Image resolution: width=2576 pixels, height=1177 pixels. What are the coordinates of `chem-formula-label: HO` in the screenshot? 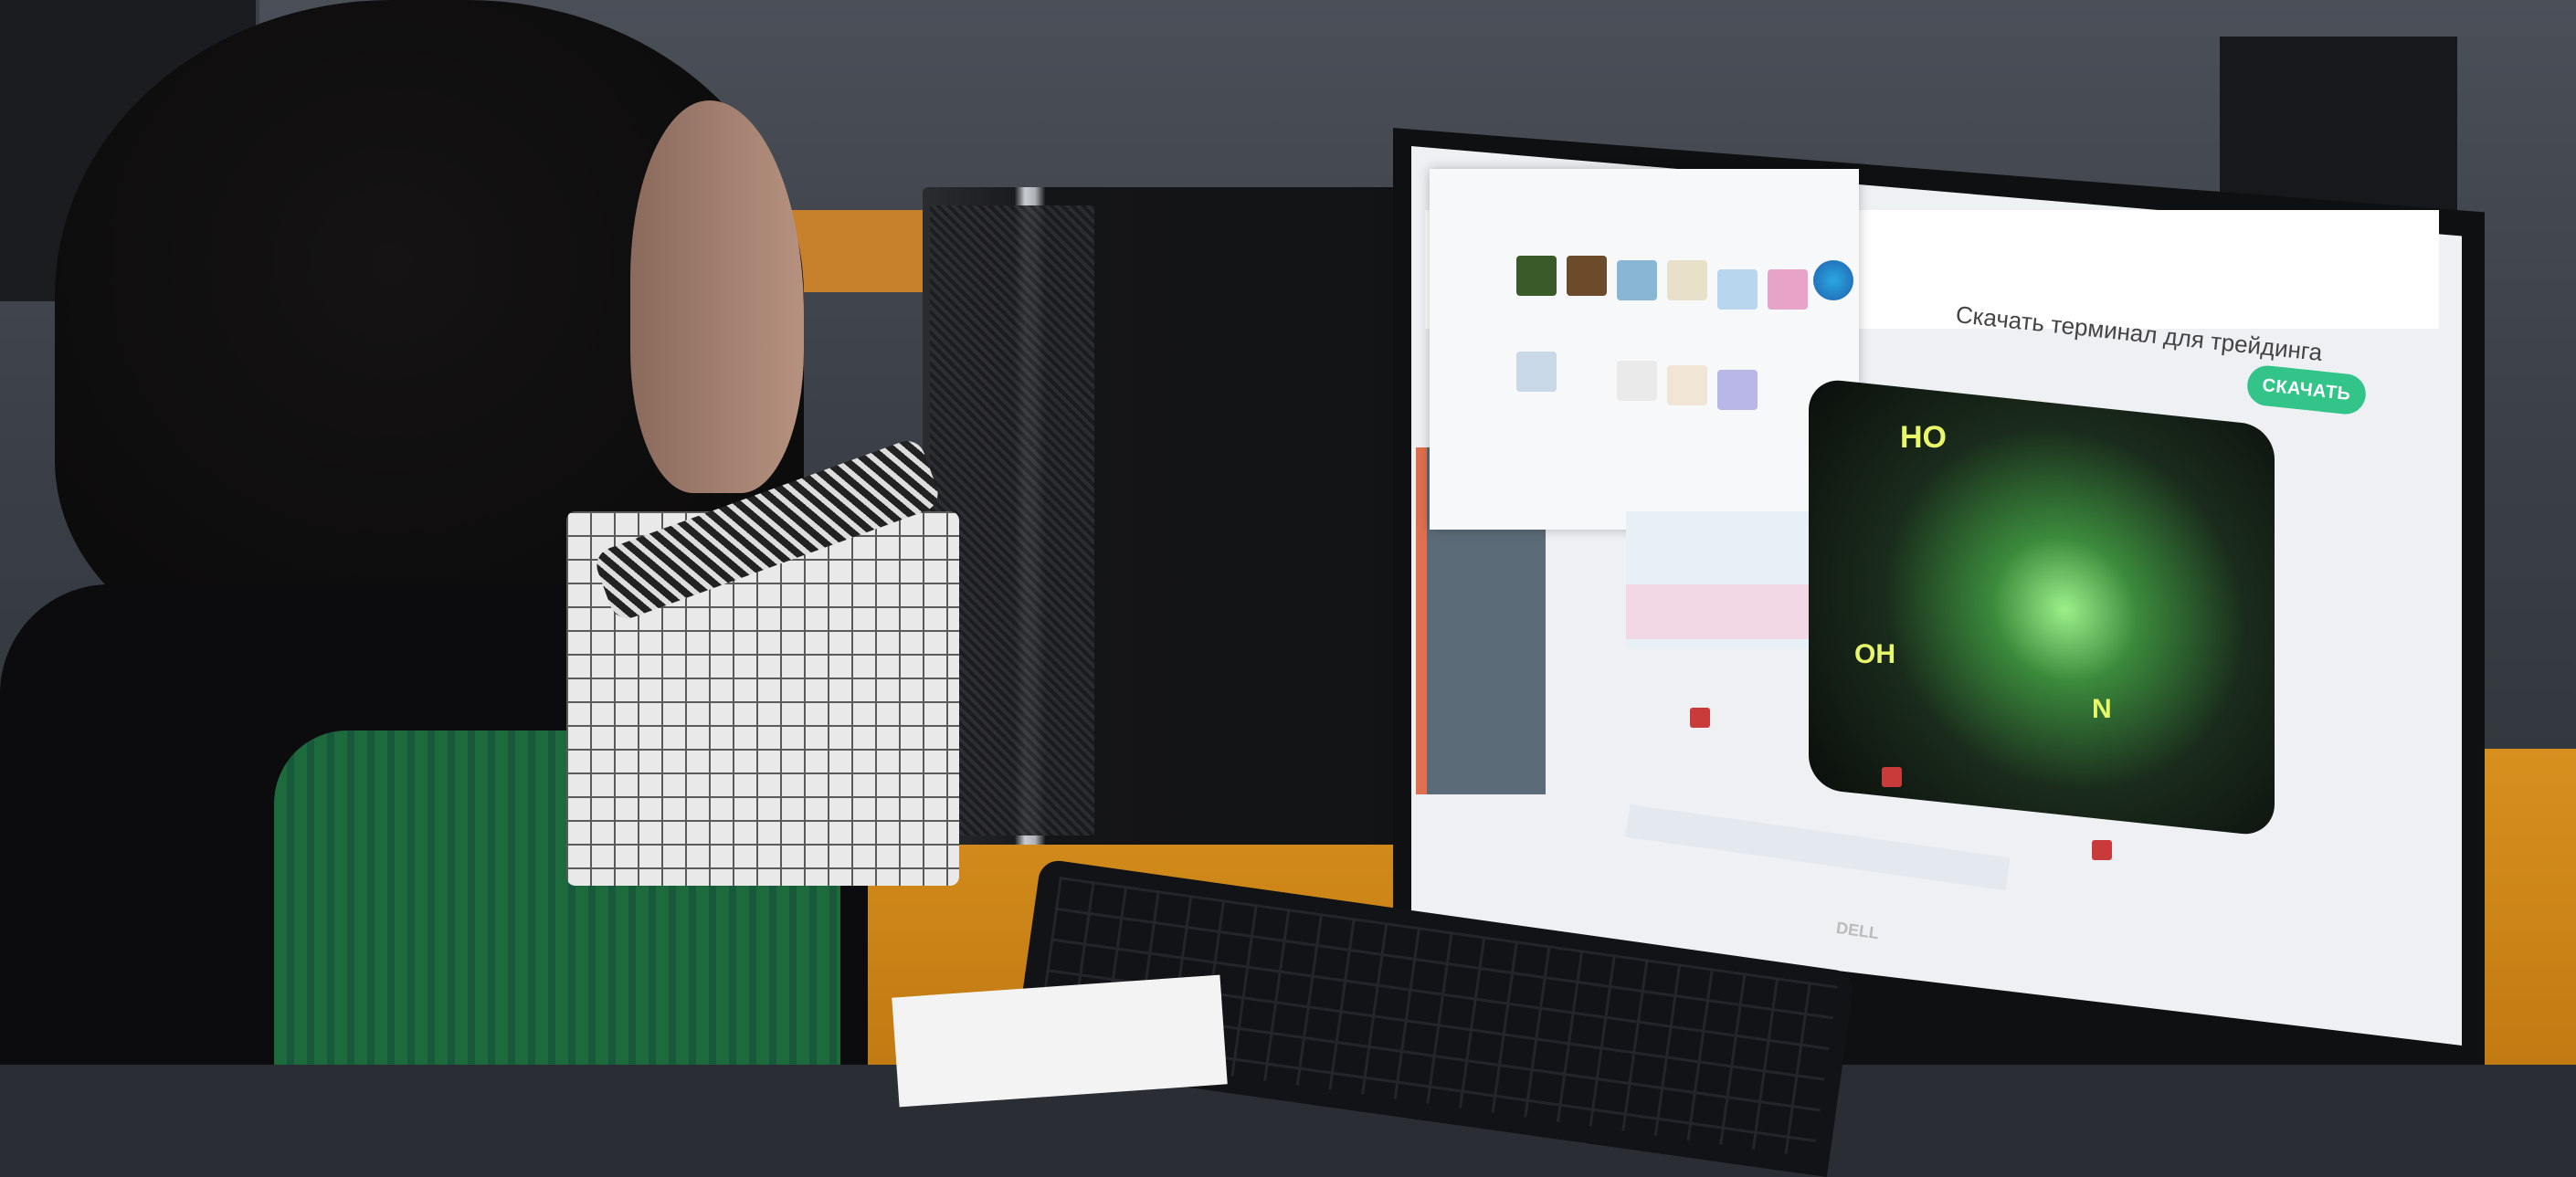 It's located at (1923, 437).